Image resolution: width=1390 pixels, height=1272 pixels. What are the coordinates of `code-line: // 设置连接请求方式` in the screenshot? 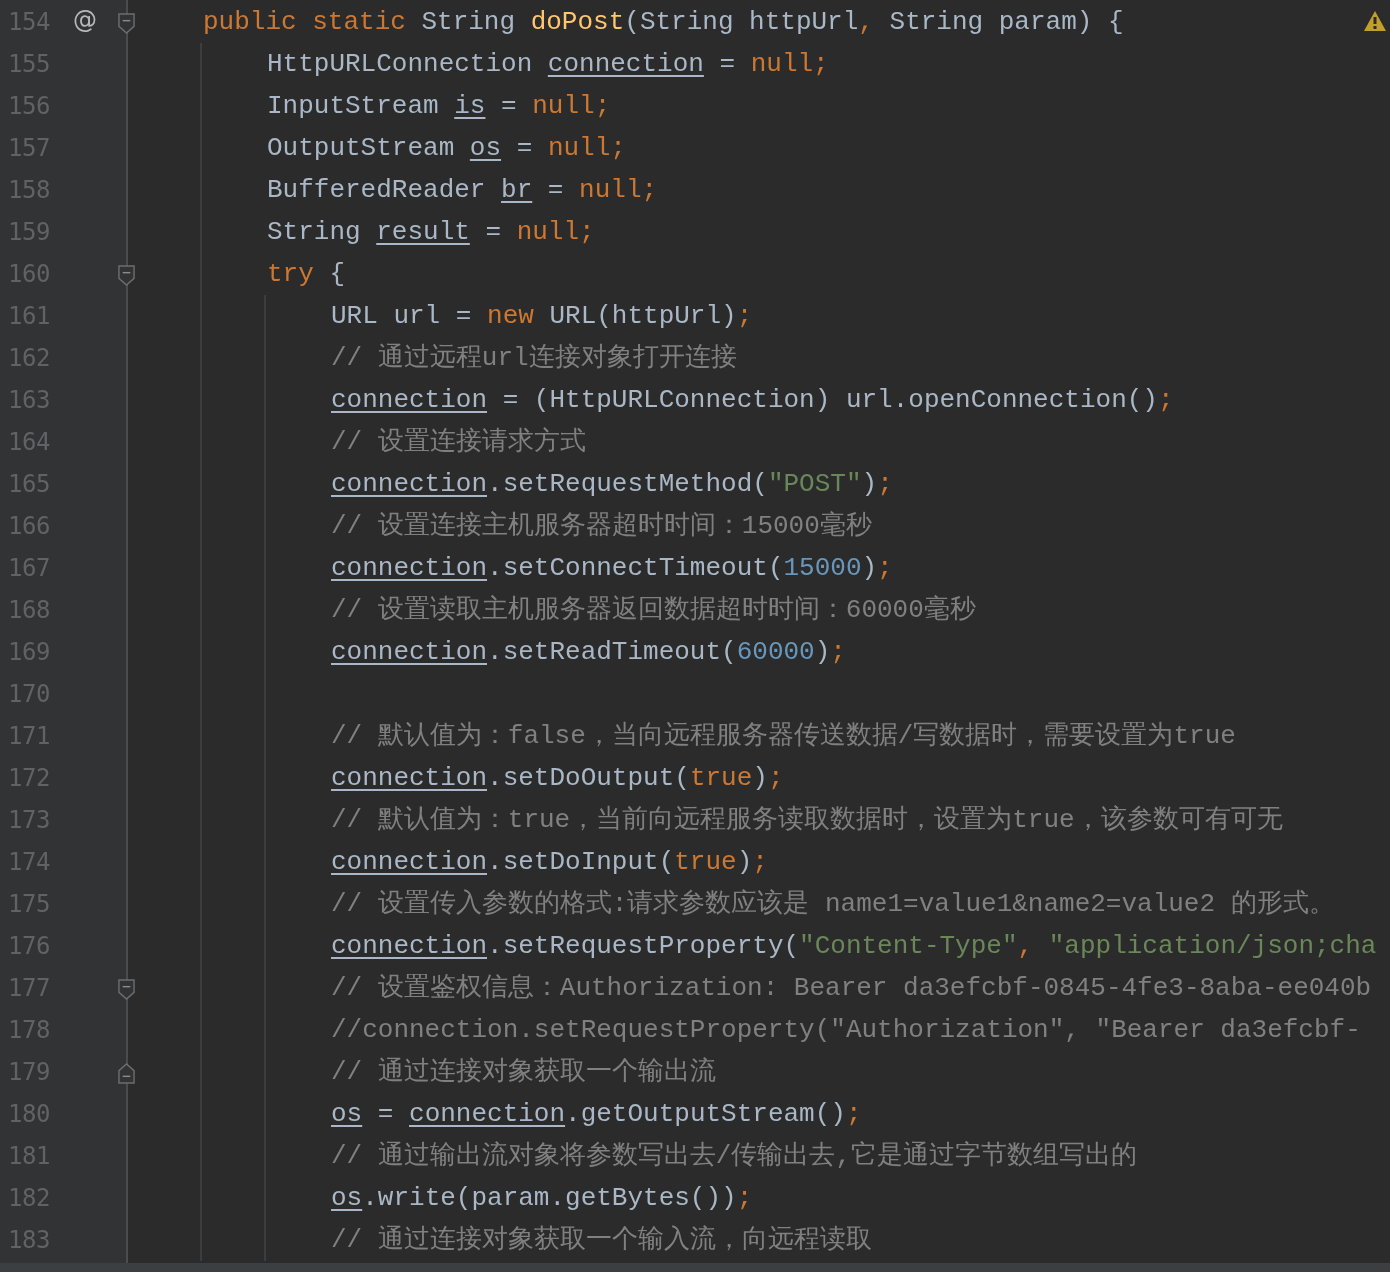 It's located at (458, 442).